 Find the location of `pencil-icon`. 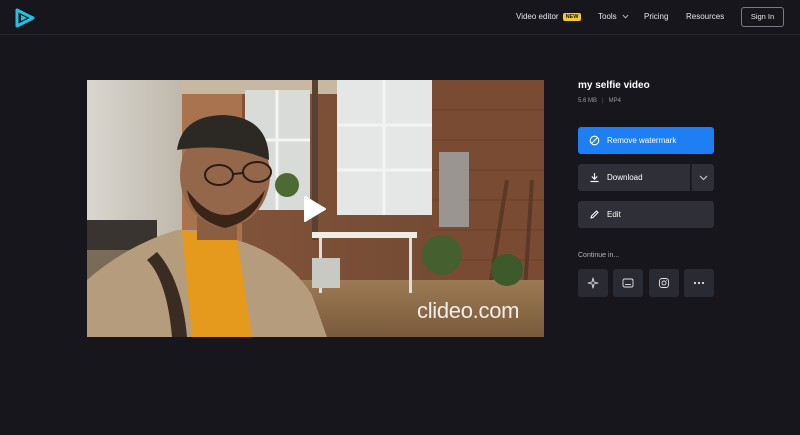

pencil-icon is located at coordinates (594, 214).